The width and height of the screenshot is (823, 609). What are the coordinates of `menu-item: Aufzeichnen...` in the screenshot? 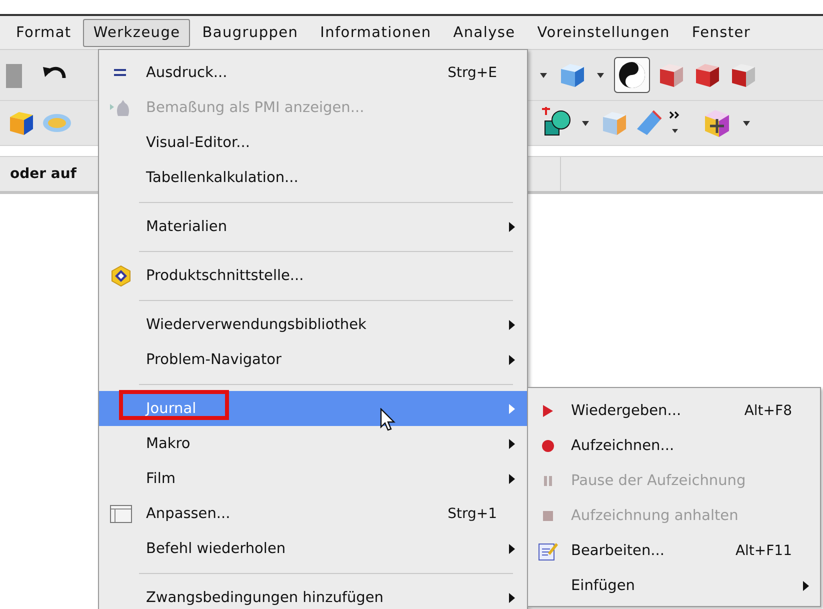 It's located at (674, 445).